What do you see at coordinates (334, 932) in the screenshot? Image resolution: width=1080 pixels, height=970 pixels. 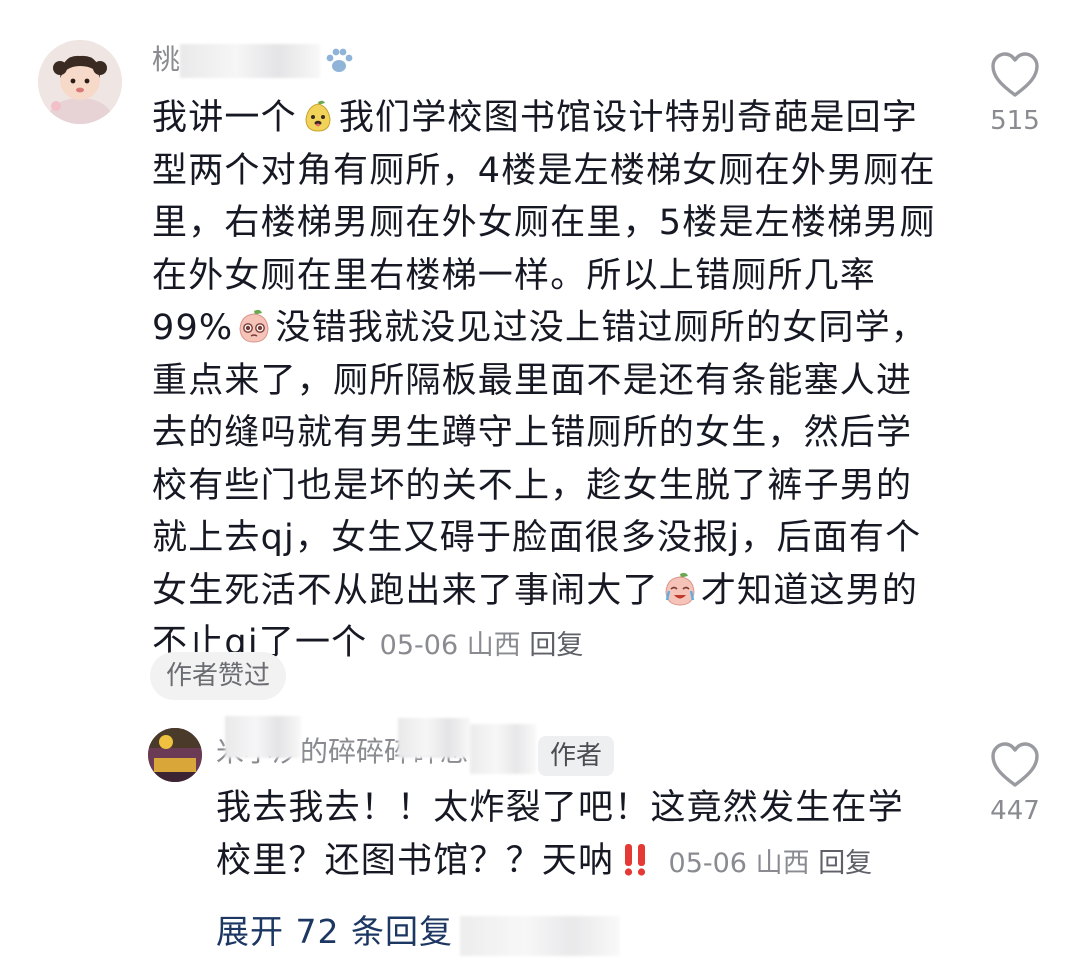 I see `expand-replies-button: 展开 72 条回复` at bounding box center [334, 932].